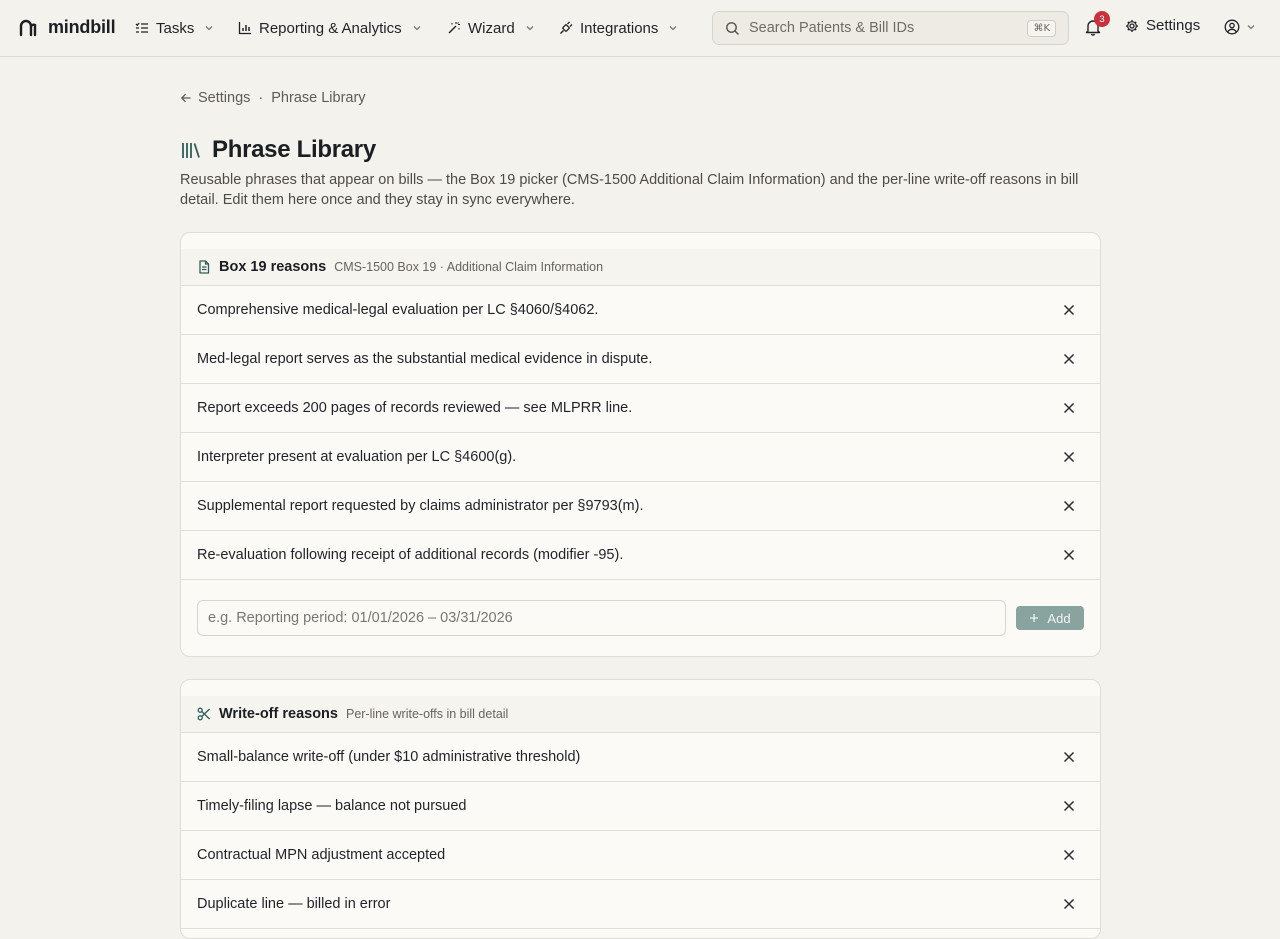 The width and height of the screenshot is (1280, 939). Describe the element at coordinates (640, 904) in the screenshot. I see `phrase-row: Duplicate line — billed in error` at that location.